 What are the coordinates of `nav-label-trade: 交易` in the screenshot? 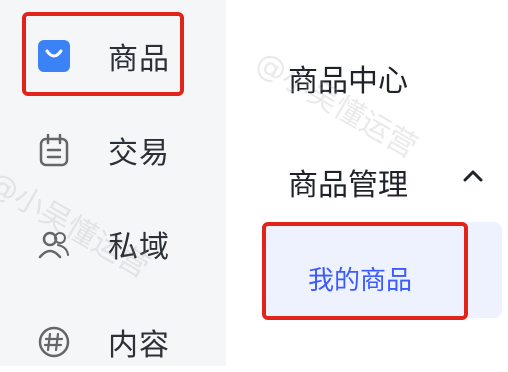 It's located at (139, 153).